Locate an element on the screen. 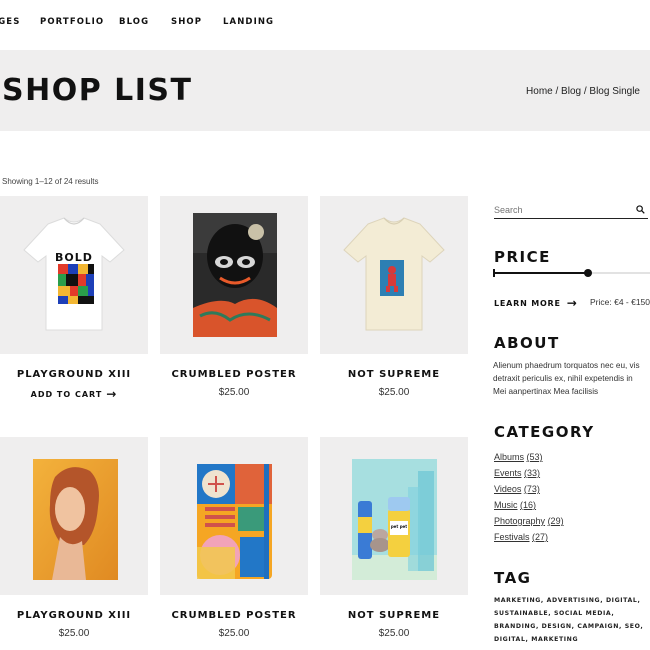 Image resolution: width=650 pixels, height=650 pixels. price-range-fill is located at coordinates (541, 273).